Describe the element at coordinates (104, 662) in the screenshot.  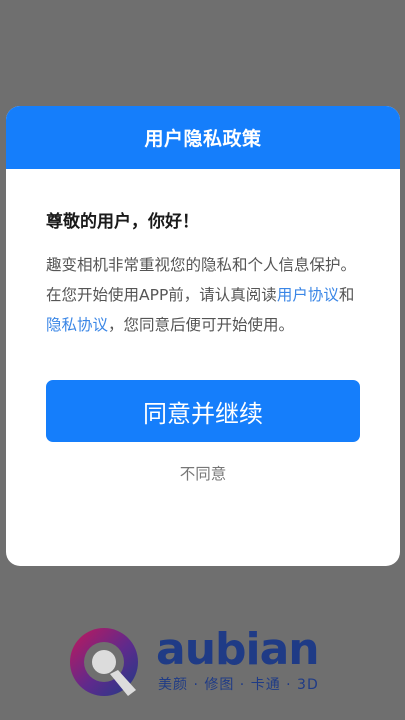
I see `logo-mark-icon` at that location.